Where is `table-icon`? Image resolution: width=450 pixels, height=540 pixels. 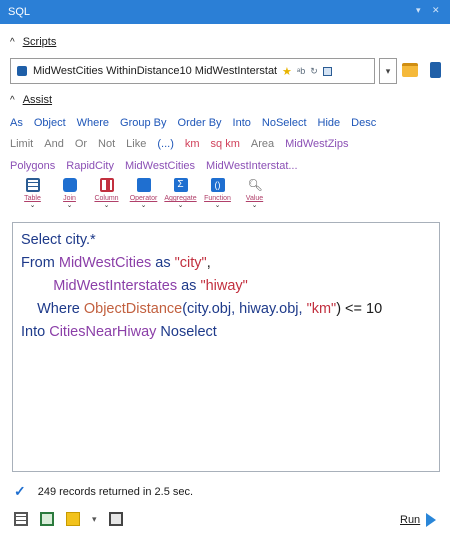
table-icon is located at coordinates (32, 185).